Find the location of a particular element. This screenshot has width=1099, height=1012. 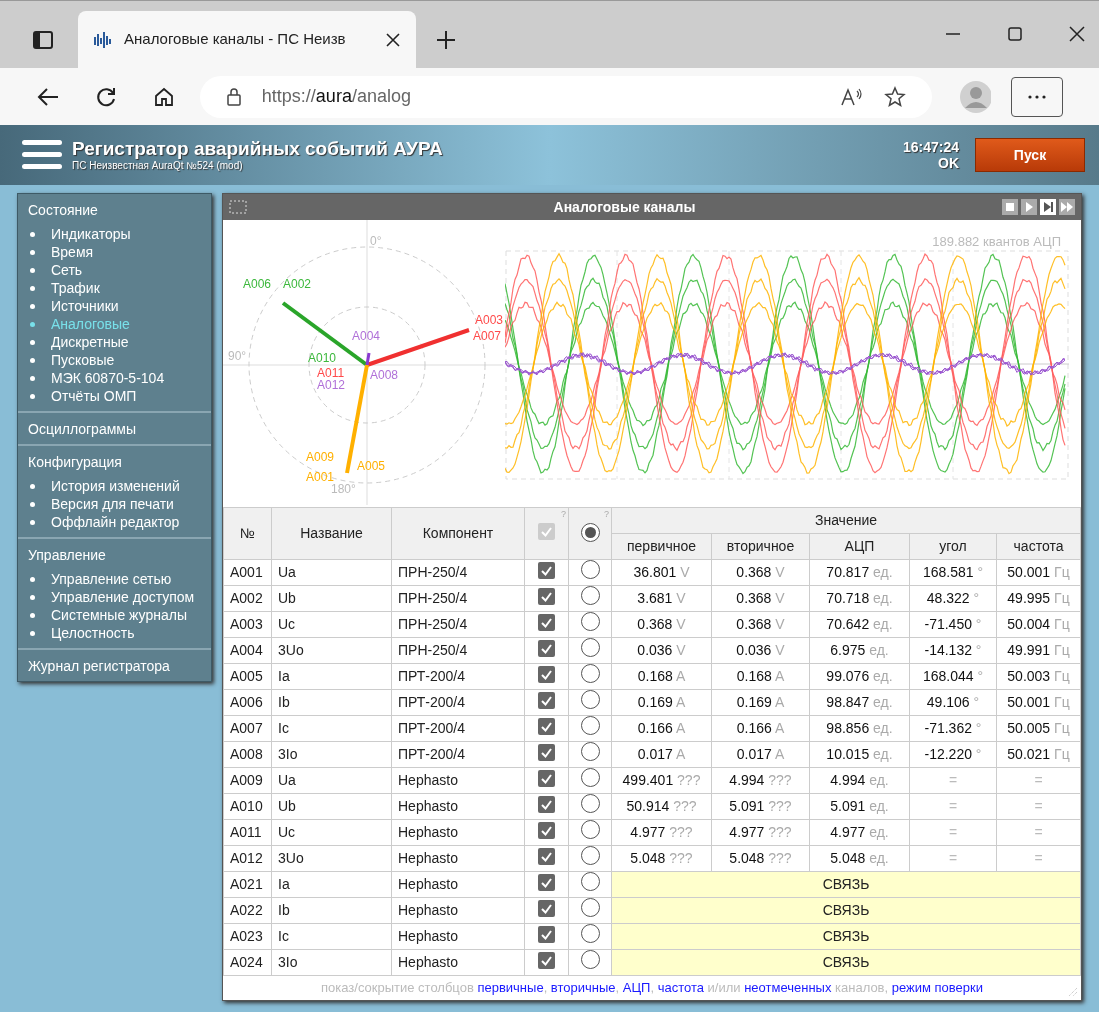

start-button: Пуск is located at coordinates (1030, 155).